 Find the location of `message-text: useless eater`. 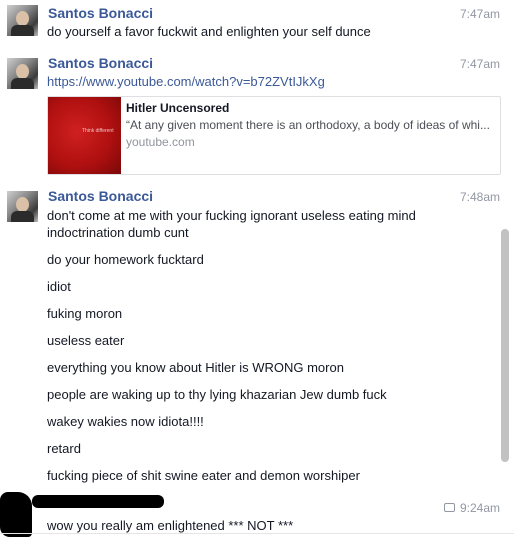

message-text: useless eater is located at coordinates (86, 340).